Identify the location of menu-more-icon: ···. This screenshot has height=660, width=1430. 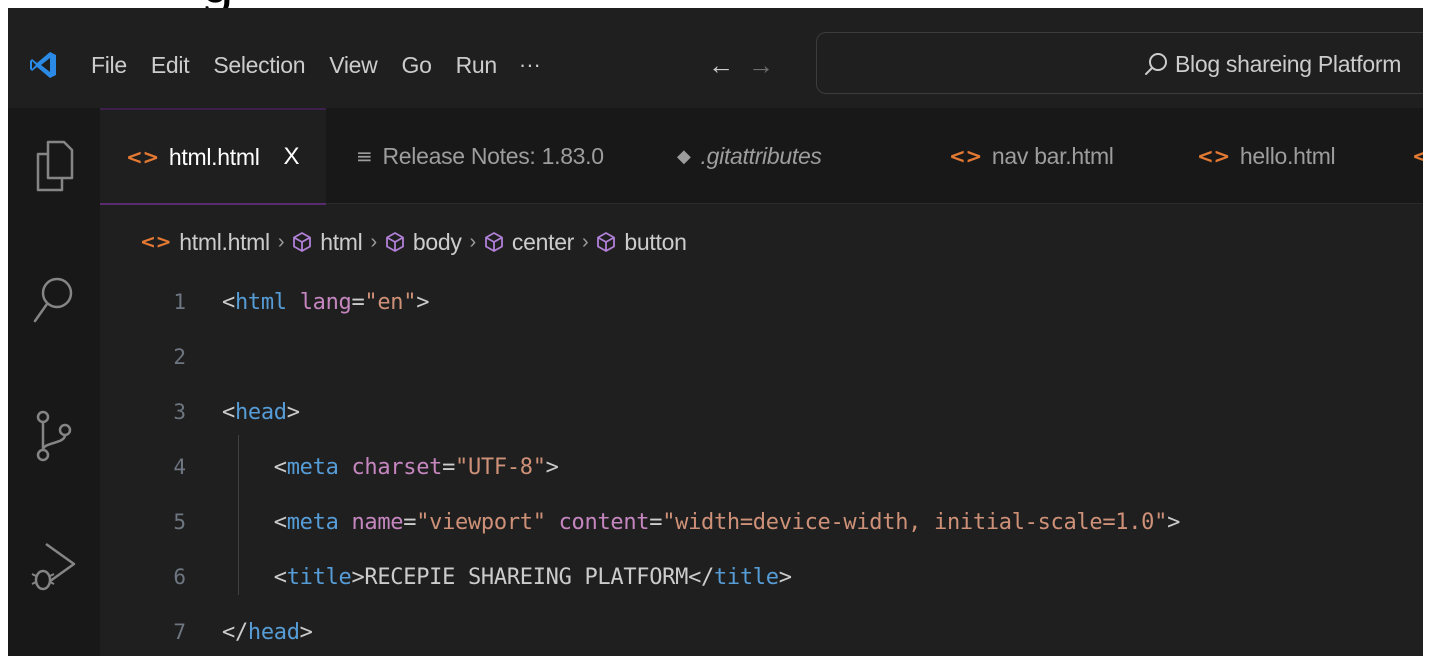
(530, 65).